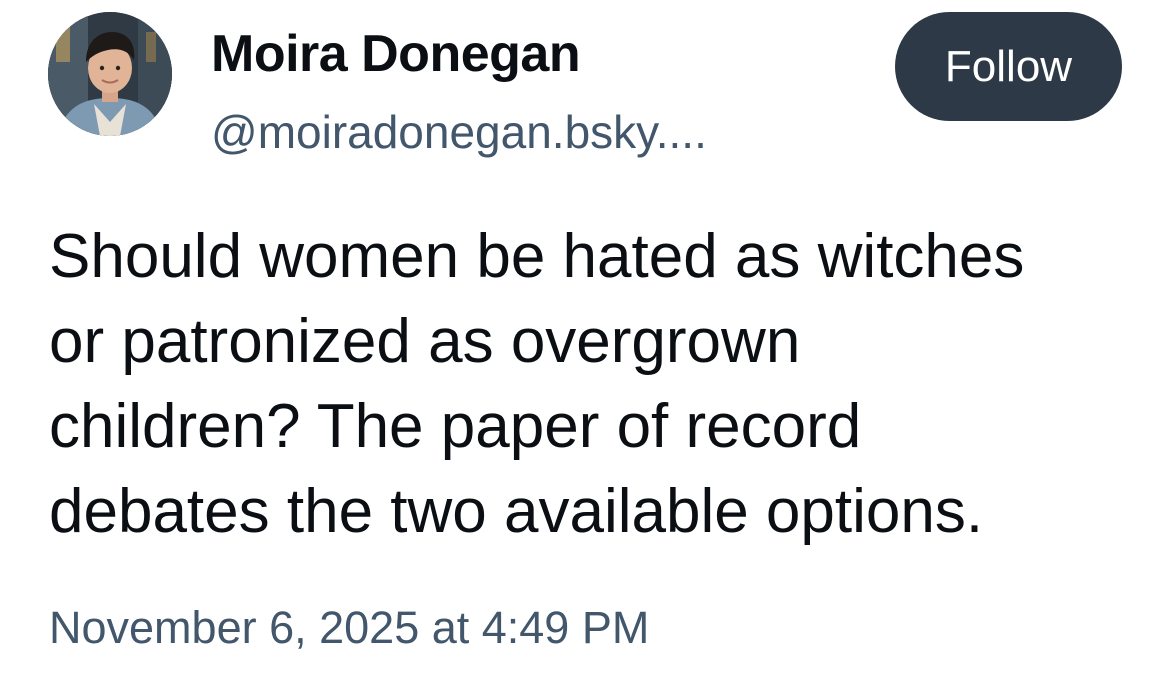 Image resolution: width=1170 pixels, height=682 pixels. I want to click on author-display-name: Moira Donegan, so click(396, 54).